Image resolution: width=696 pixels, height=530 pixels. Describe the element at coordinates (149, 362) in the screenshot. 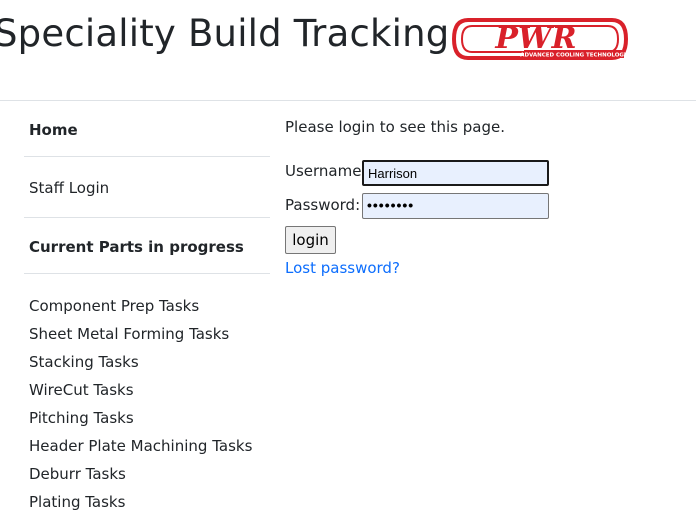

I see `task-link-stacking: Stacking Tasks` at that location.